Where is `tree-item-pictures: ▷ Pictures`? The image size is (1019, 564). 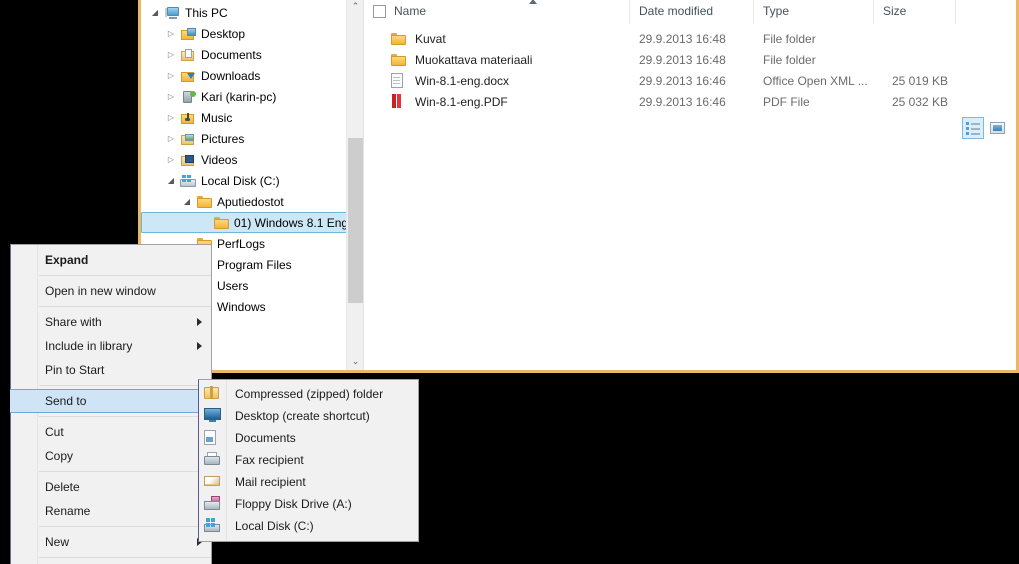
tree-item-pictures: ▷ Pictures is located at coordinates (252, 138).